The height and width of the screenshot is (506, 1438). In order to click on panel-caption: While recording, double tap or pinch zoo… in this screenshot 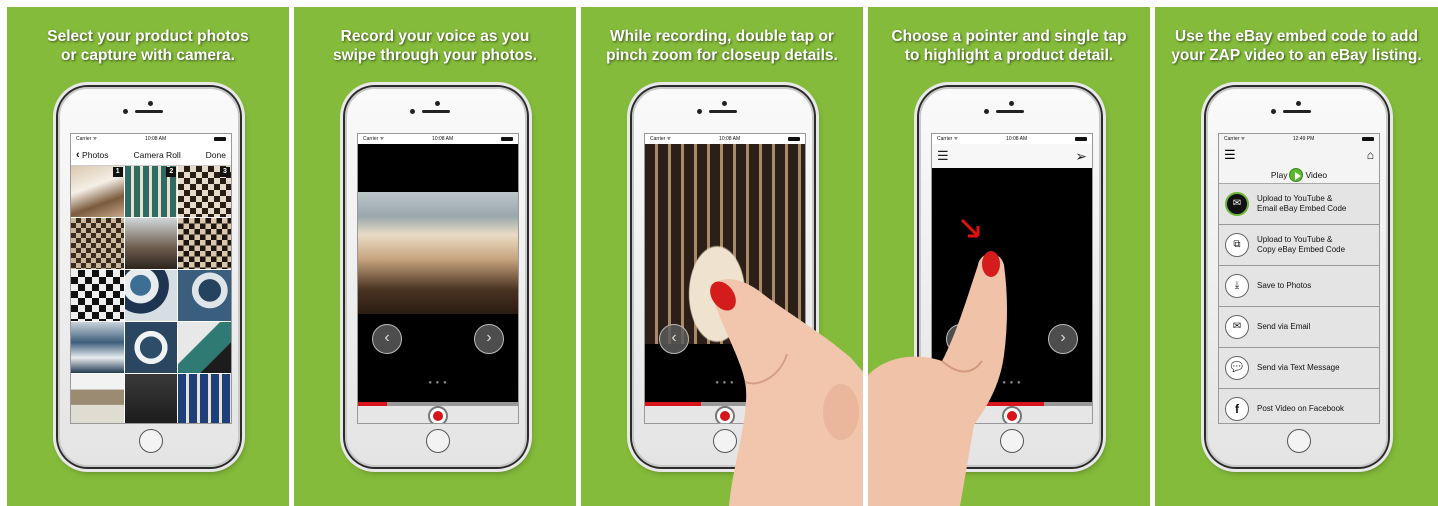, I will do `click(722, 46)`.